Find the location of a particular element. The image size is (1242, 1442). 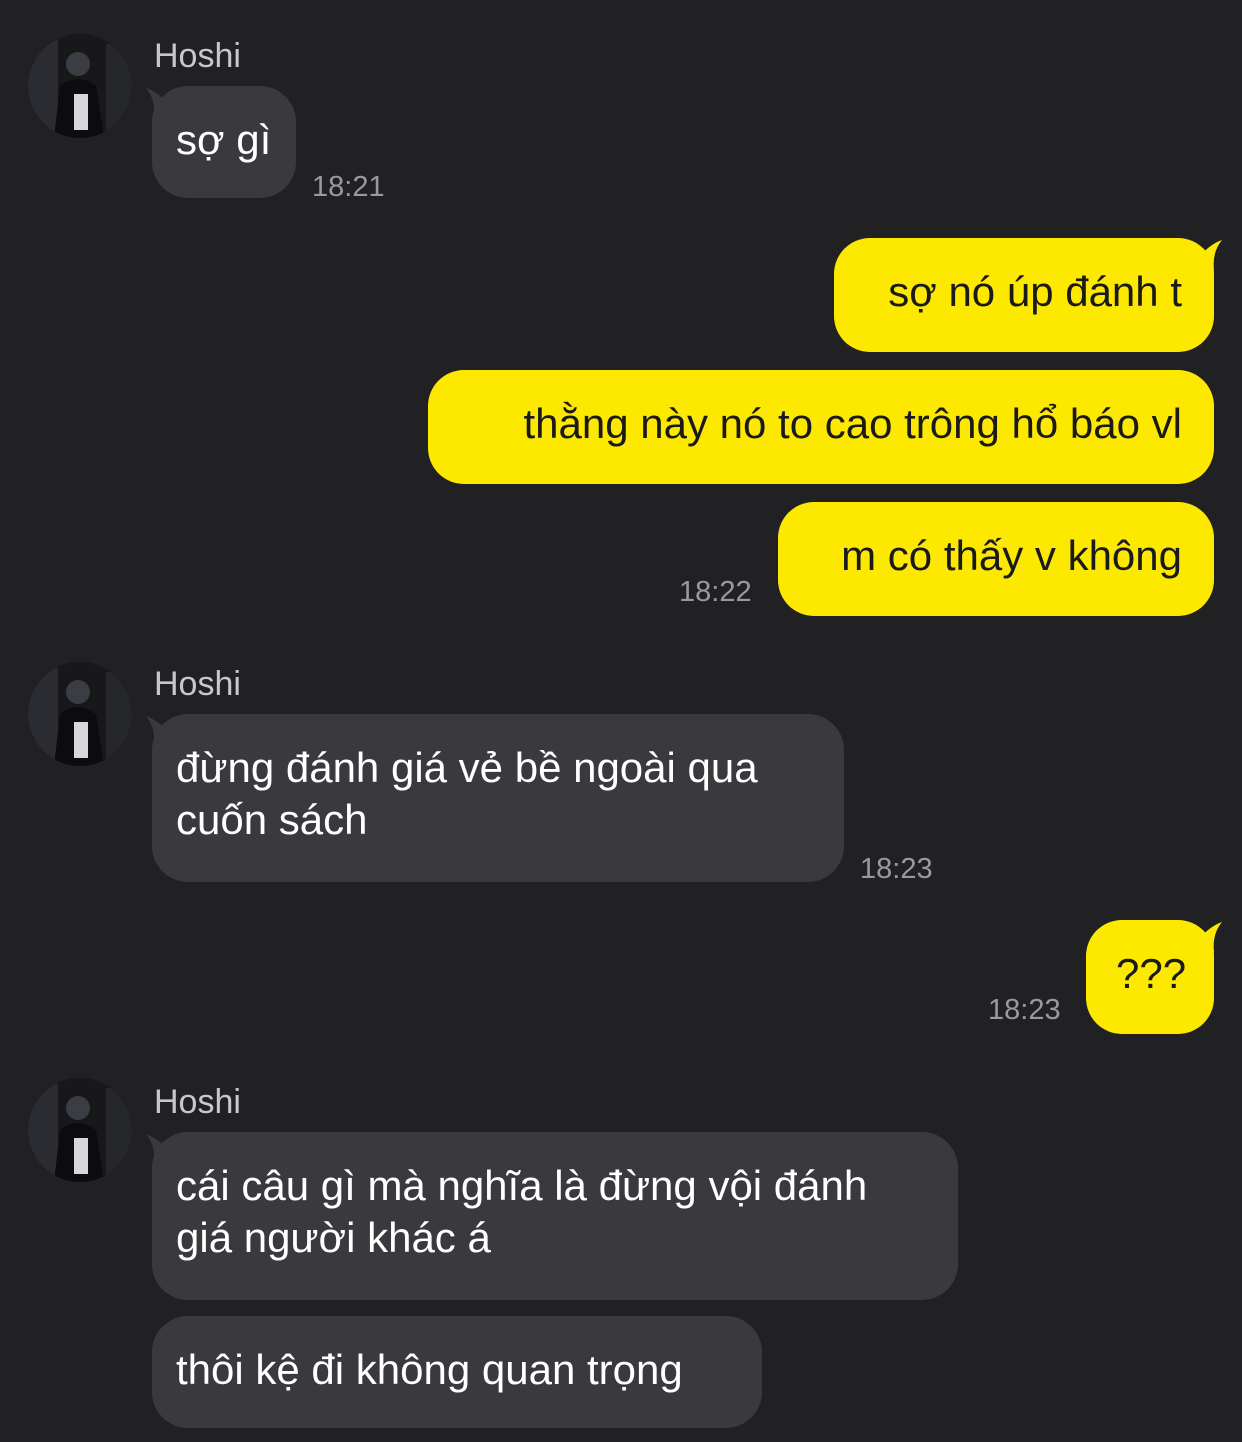

message-bubble: thôi kệ đi không quan trọng is located at coordinates (457, 1372).